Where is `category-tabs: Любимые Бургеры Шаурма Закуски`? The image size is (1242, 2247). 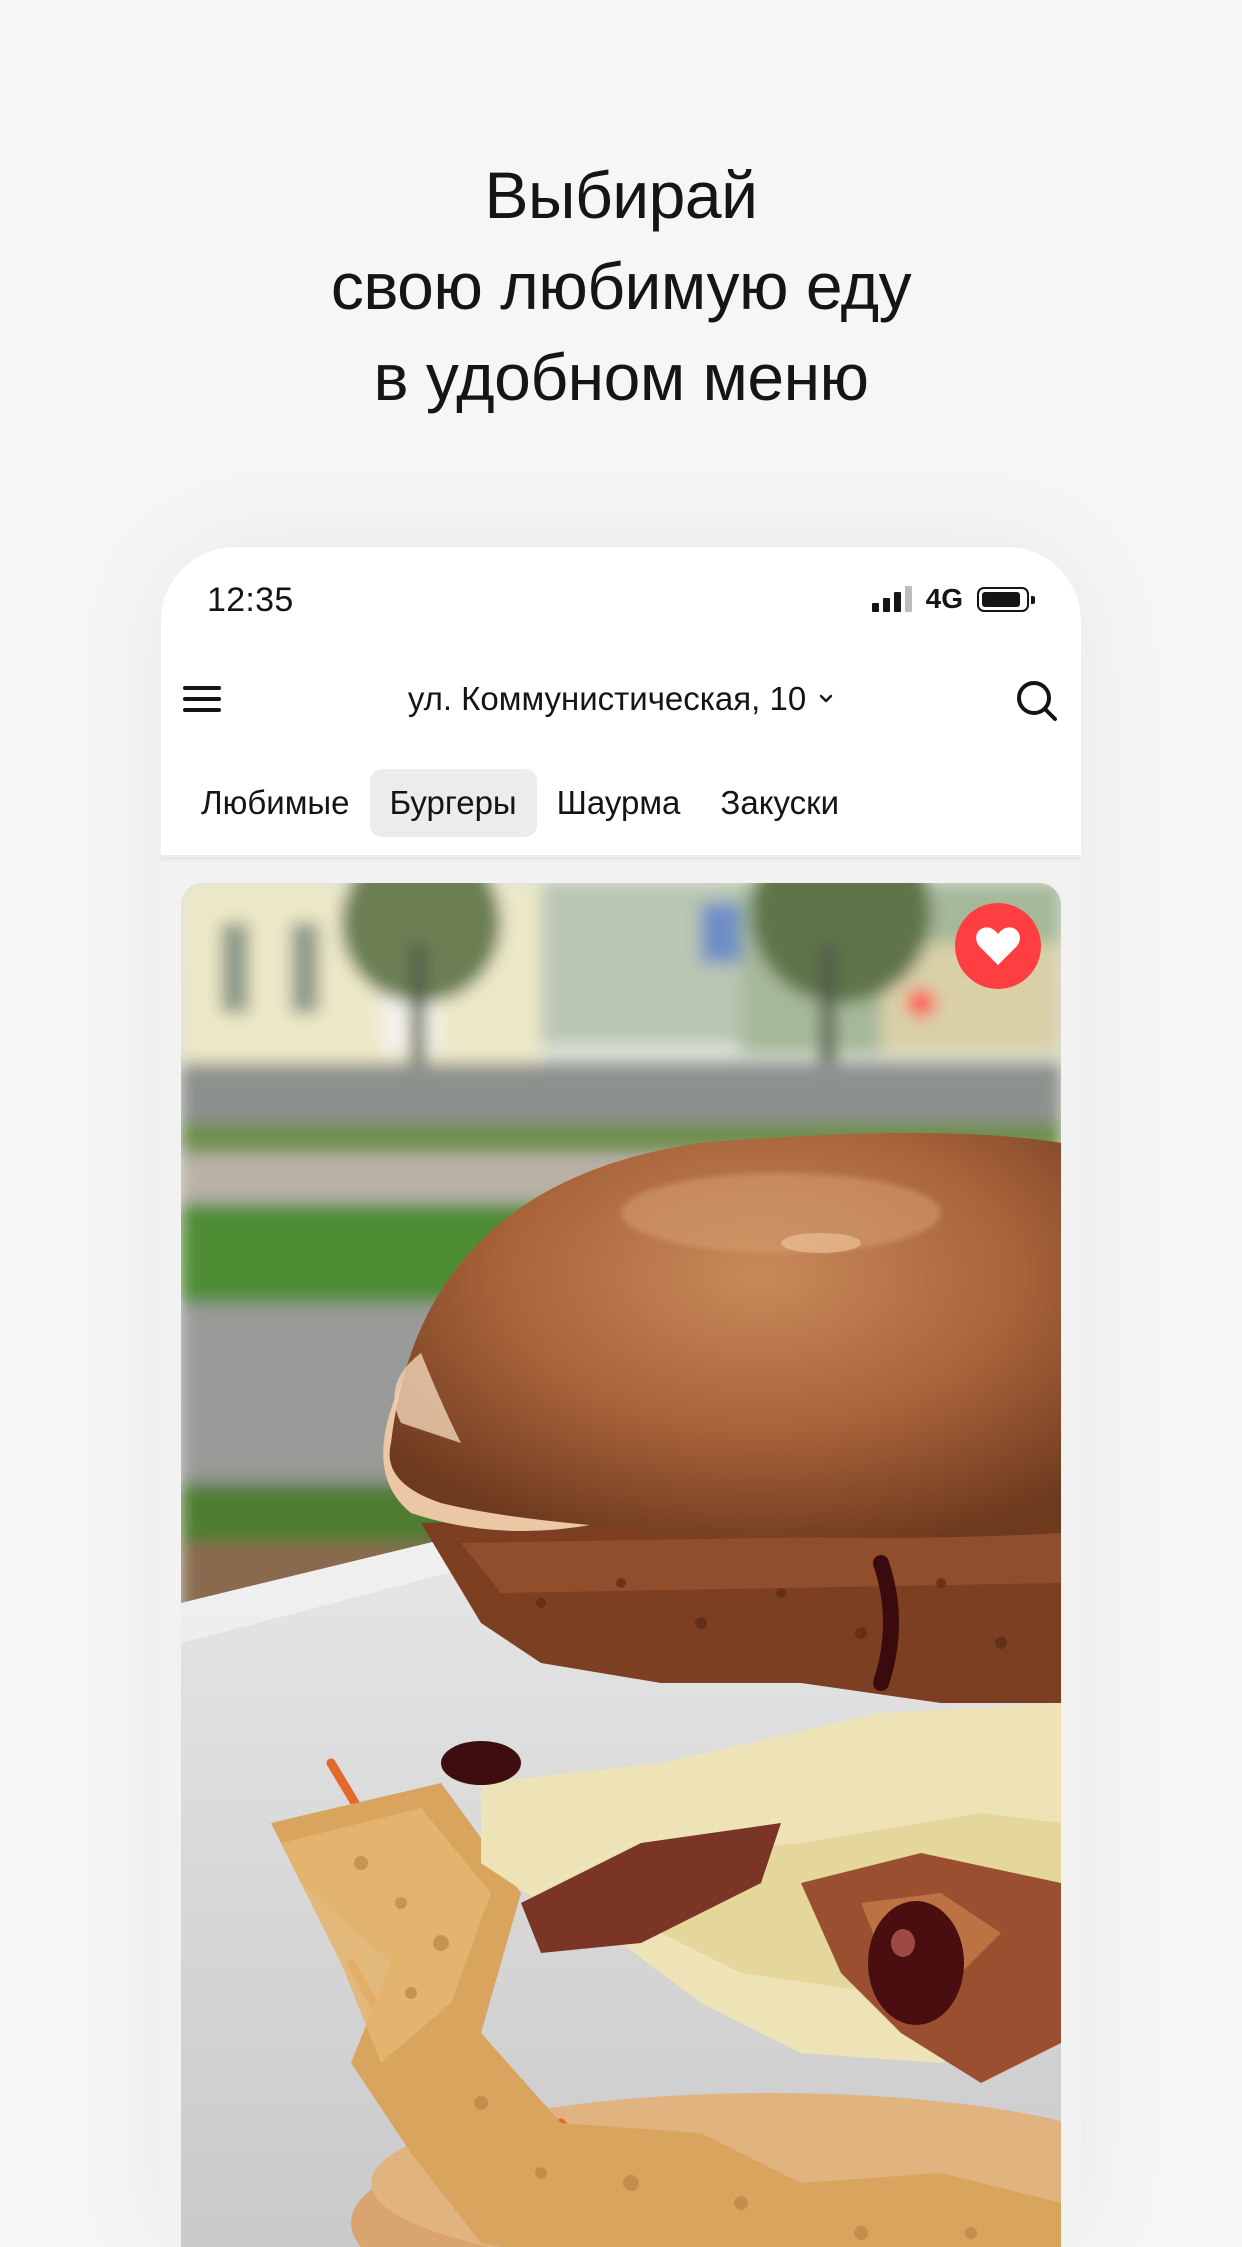 category-tabs: Любимые Бургеры Шаурма Закуски is located at coordinates (520, 803).